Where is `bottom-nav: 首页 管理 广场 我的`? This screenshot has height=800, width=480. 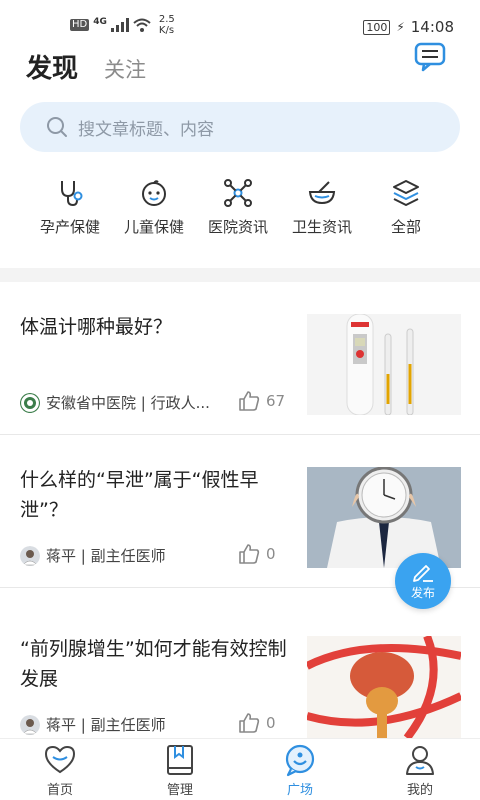 bottom-nav: 首页 管理 广场 我的 is located at coordinates (240, 769).